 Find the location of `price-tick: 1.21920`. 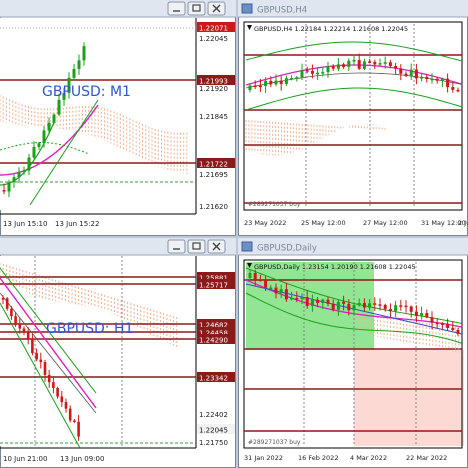

price-tick: 1.21920 is located at coordinates (213, 89).